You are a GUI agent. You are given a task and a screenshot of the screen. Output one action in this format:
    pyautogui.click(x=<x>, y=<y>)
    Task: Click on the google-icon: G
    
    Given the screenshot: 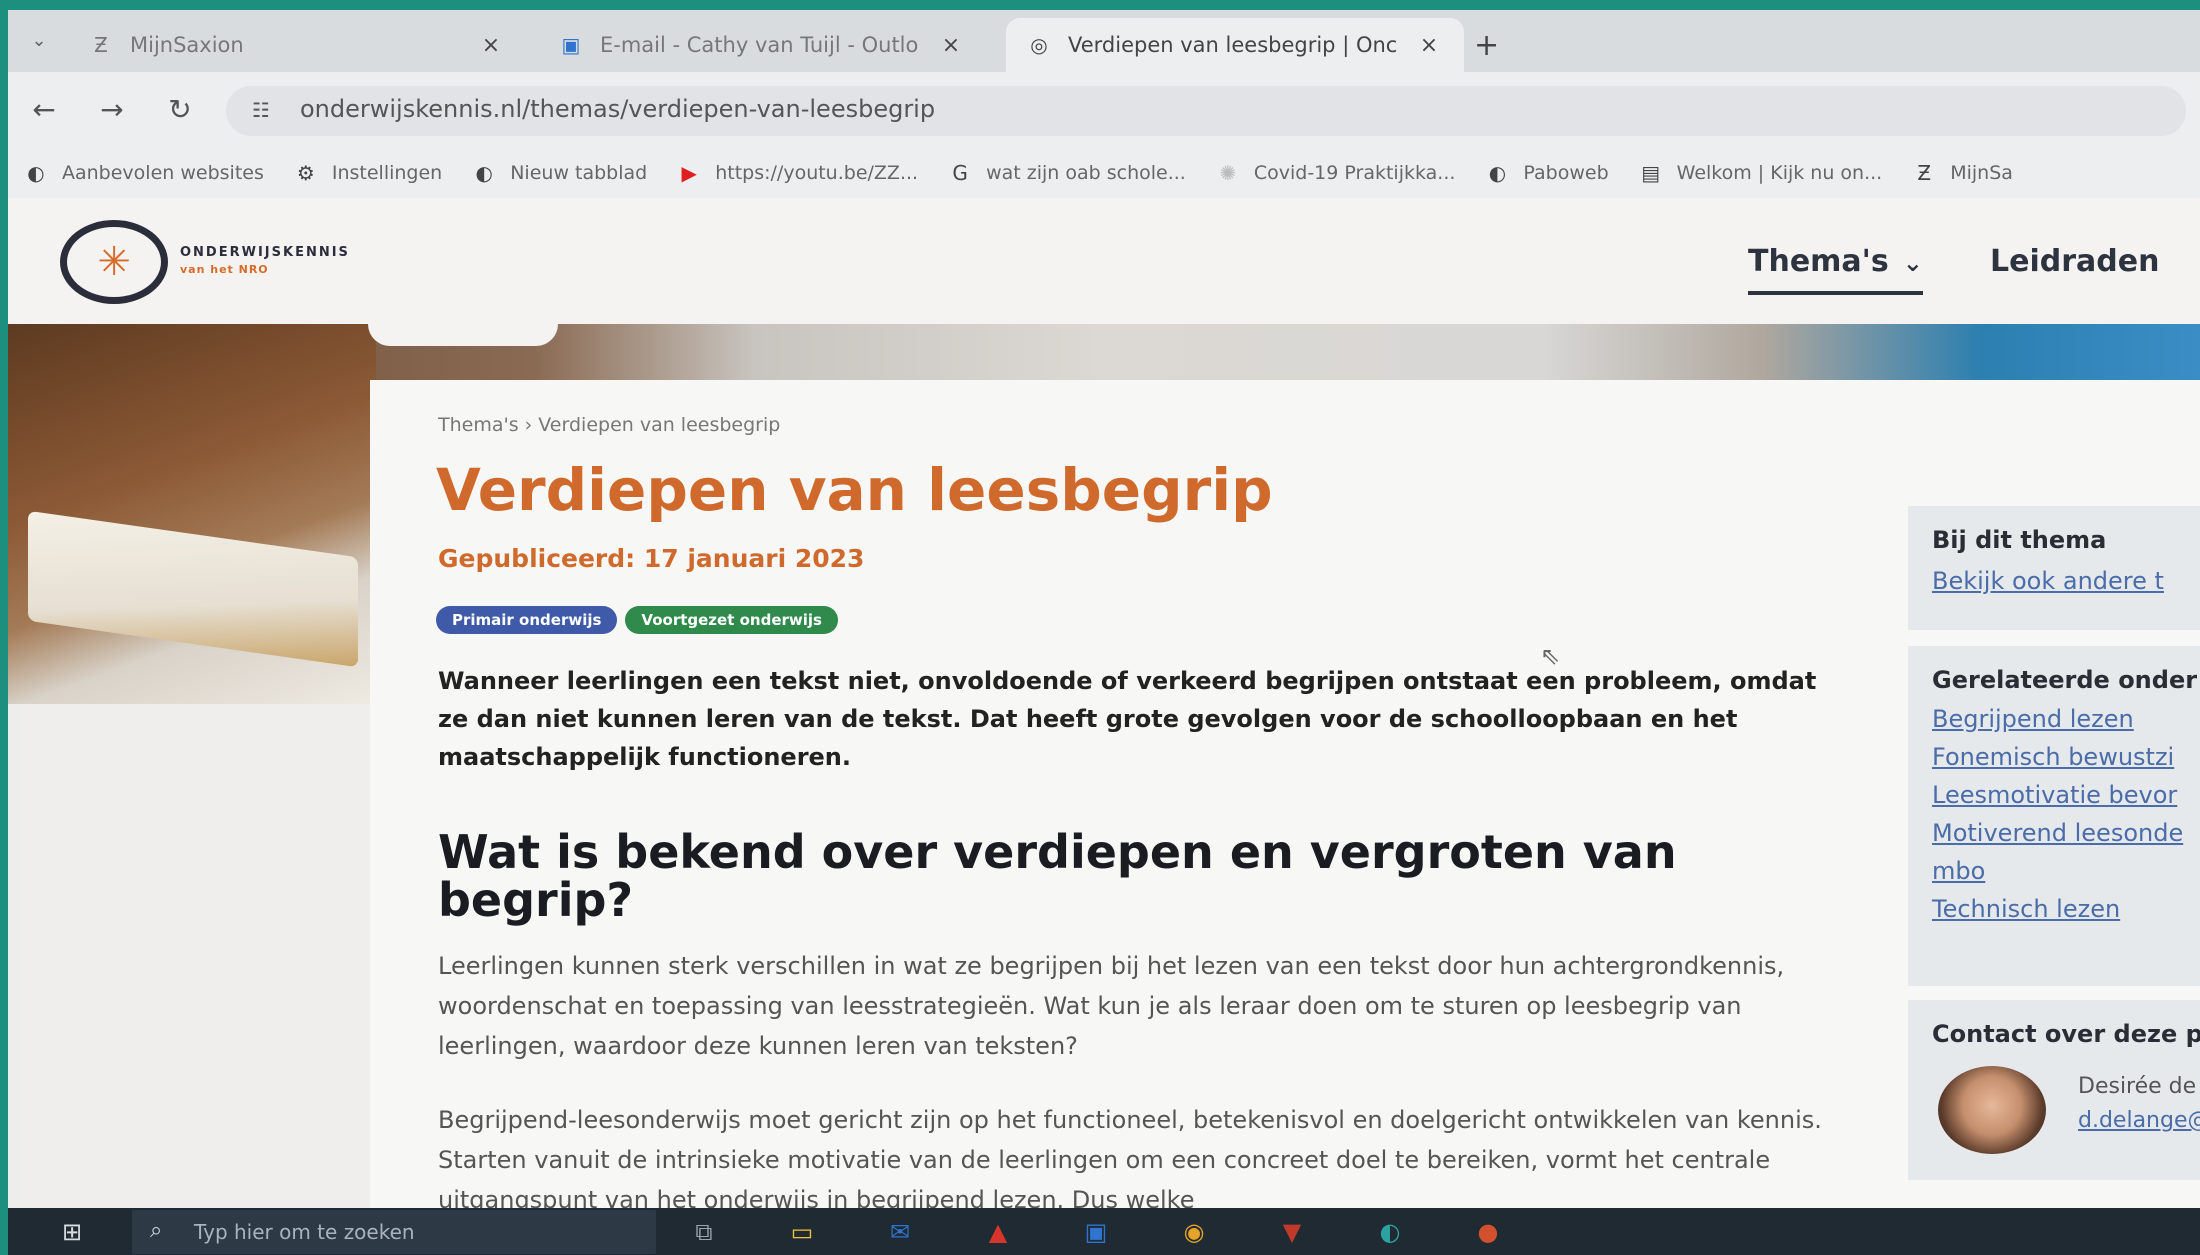 What is the action you would take?
    pyautogui.click(x=960, y=173)
    